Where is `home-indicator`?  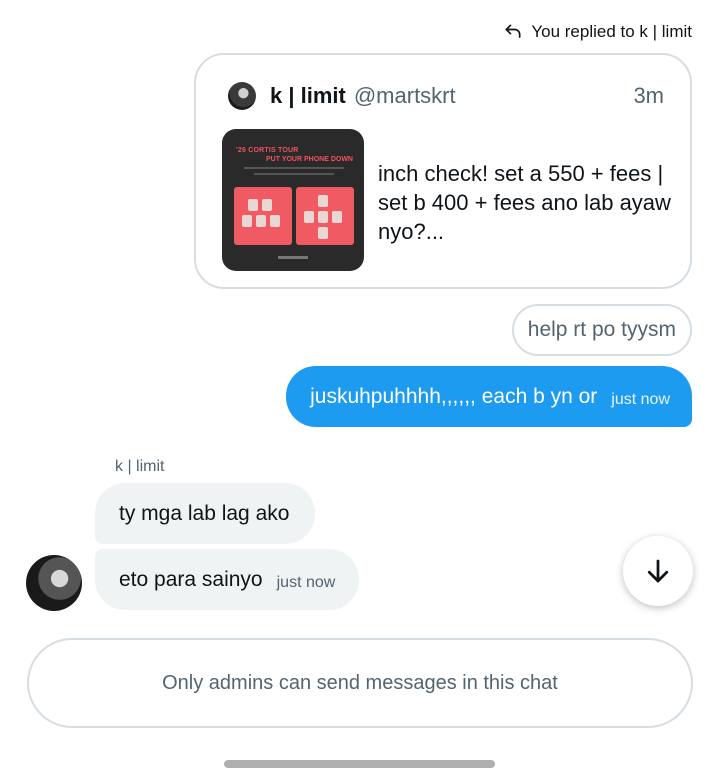
home-indicator is located at coordinates (359, 764).